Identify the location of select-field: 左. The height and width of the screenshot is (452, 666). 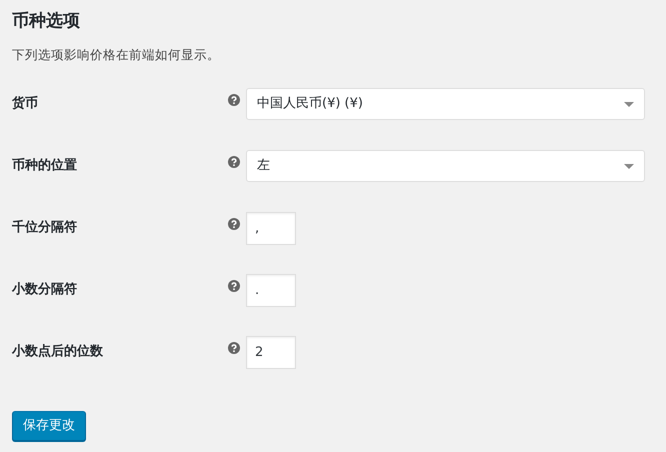
(445, 166).